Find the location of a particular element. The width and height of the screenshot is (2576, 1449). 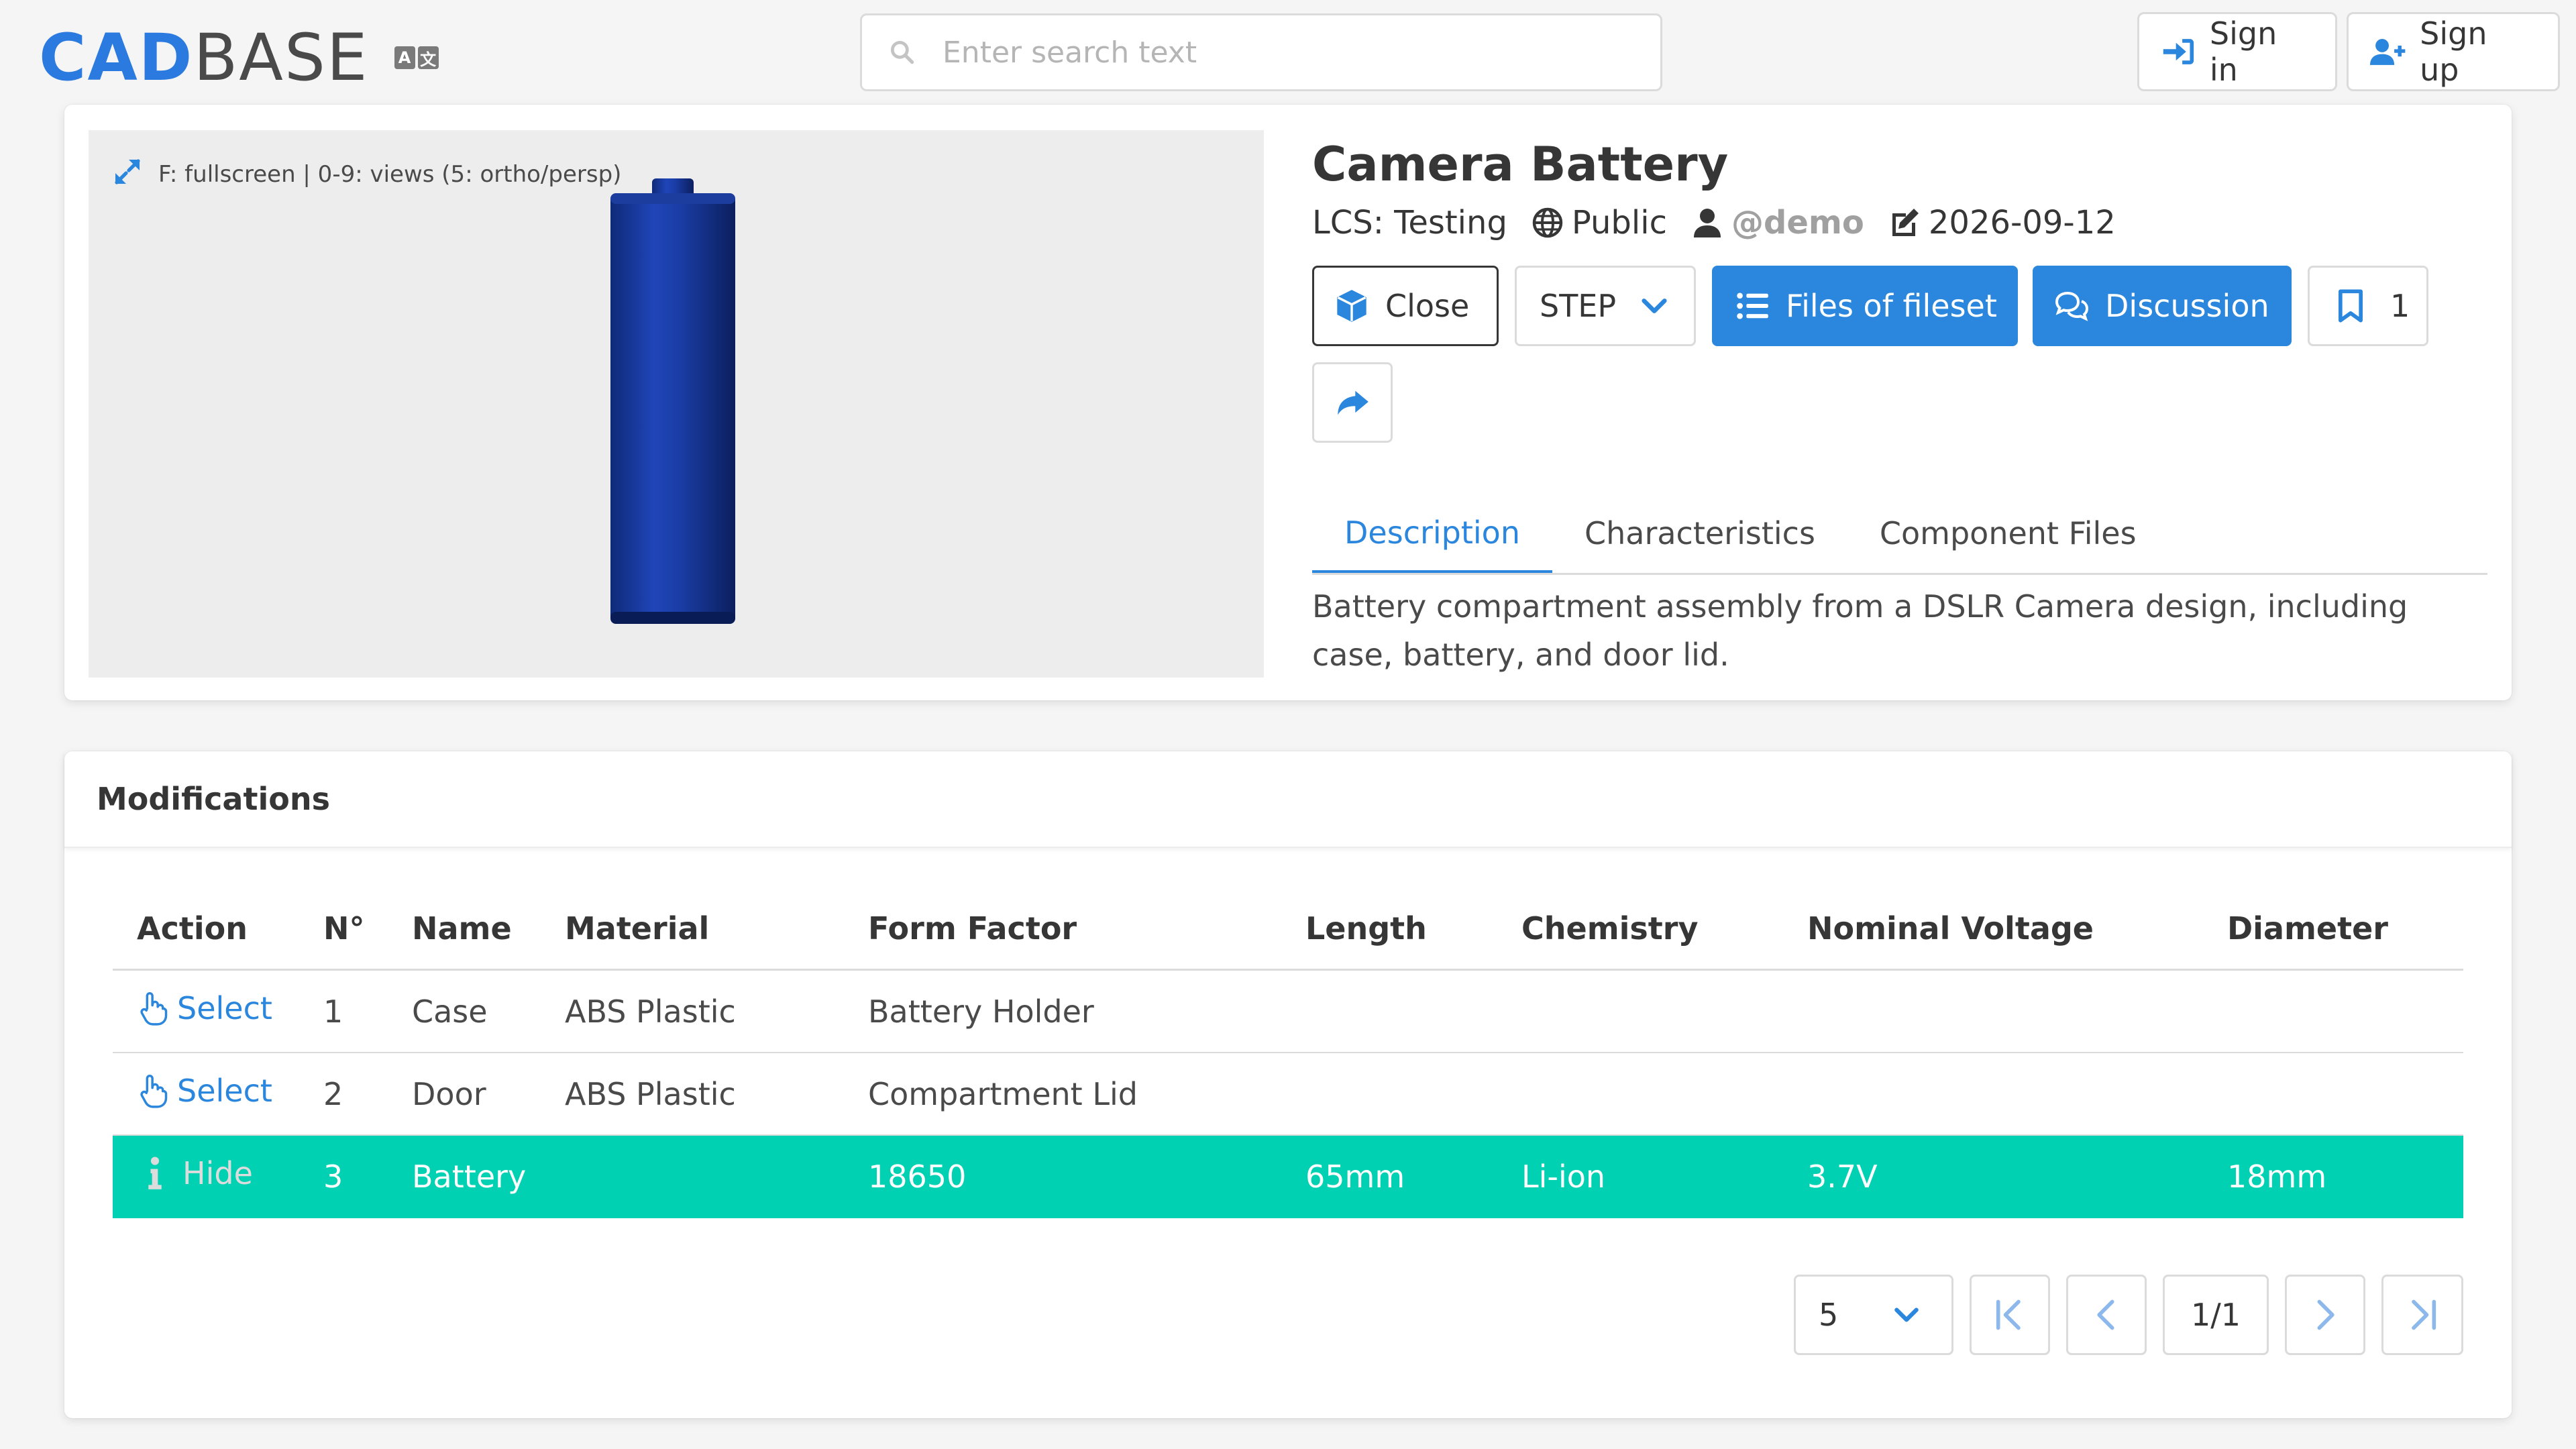

page-indicator-text: 1/1 is located at coordinates (2215, 1315).